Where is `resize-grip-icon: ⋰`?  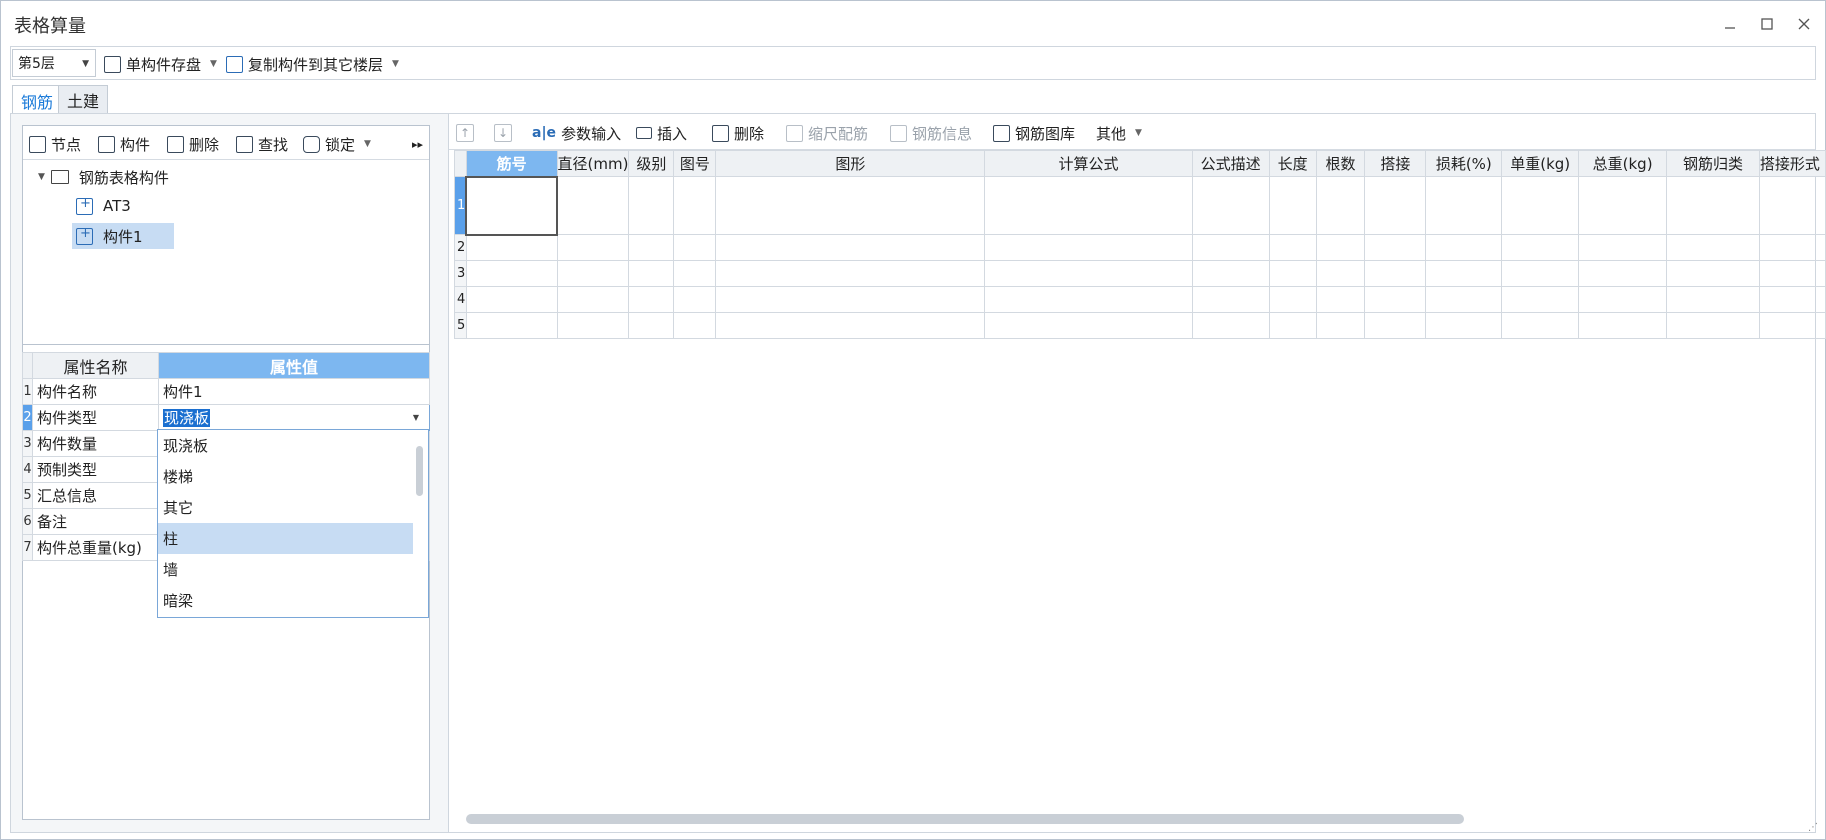
resize-grip-icon: ⋰ is located at coordinates (1813, 827).